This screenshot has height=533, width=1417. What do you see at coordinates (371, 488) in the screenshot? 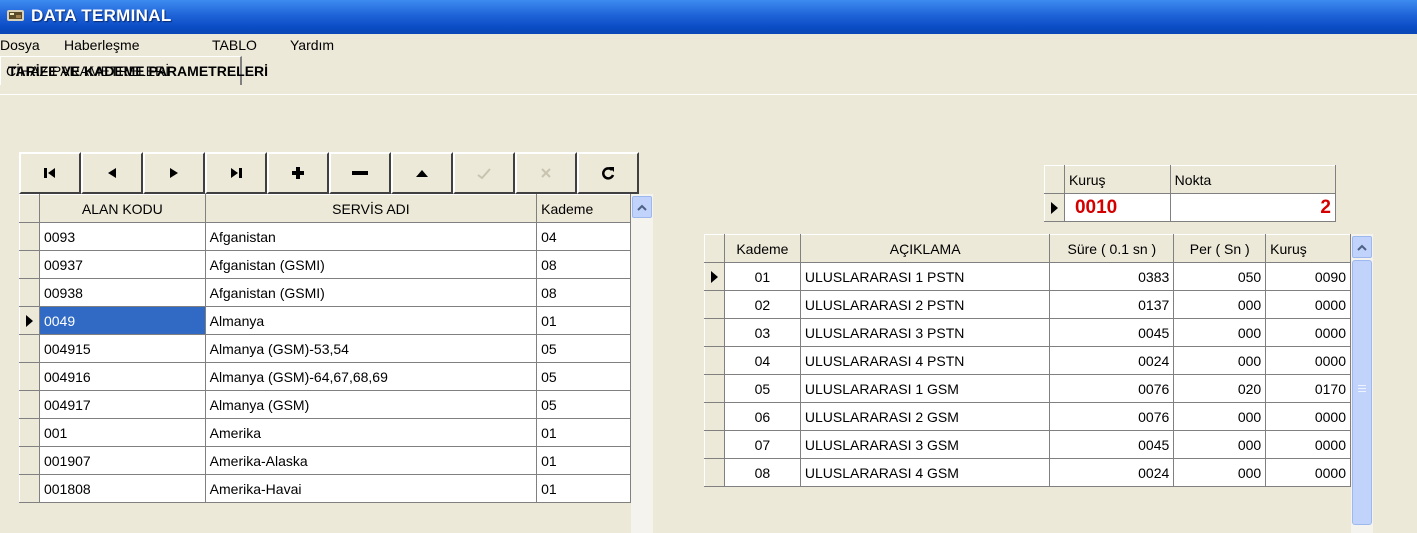
I see `cell-servis-adi: Amerika-Havai` at bounding box center [371, 488].